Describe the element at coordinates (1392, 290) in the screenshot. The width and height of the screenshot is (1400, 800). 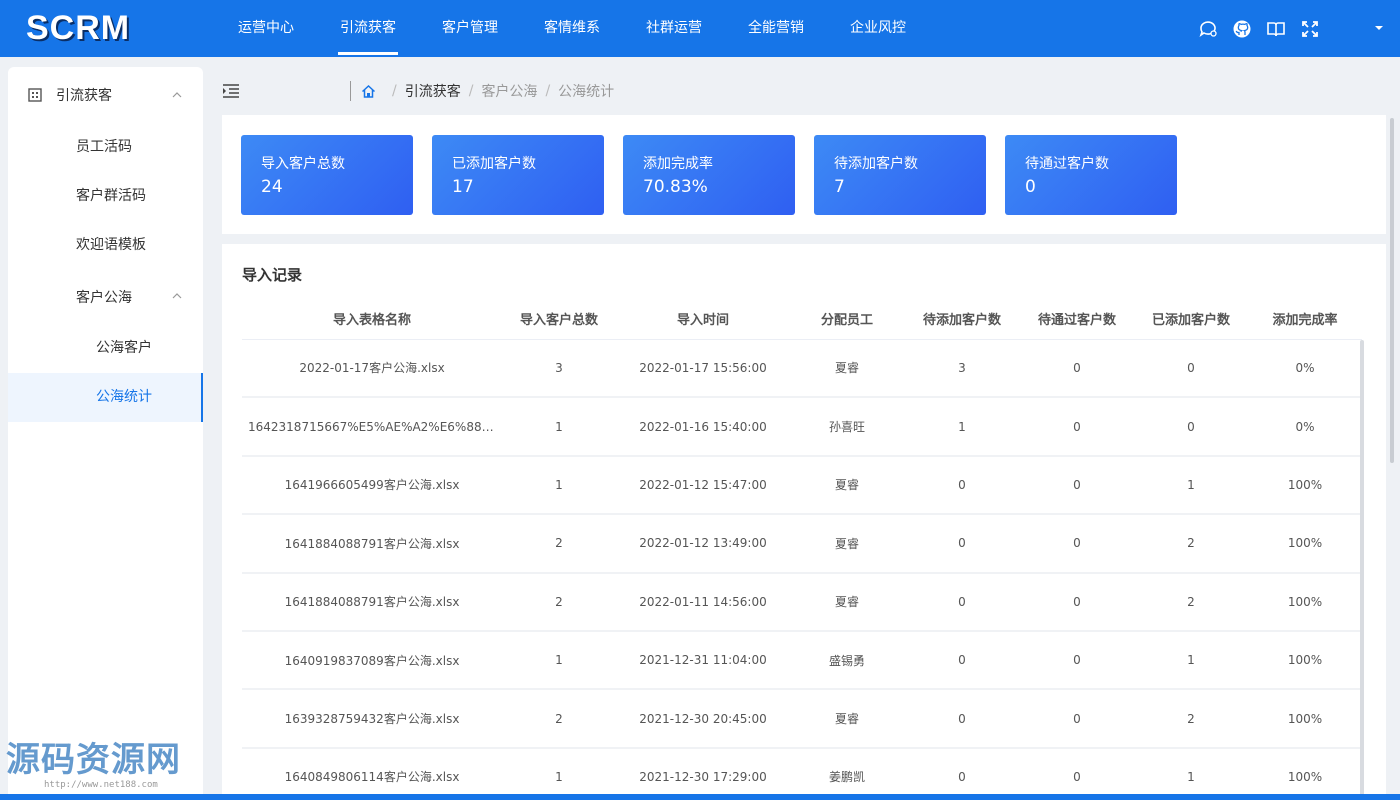
I see `page-scrollbar` at that location.